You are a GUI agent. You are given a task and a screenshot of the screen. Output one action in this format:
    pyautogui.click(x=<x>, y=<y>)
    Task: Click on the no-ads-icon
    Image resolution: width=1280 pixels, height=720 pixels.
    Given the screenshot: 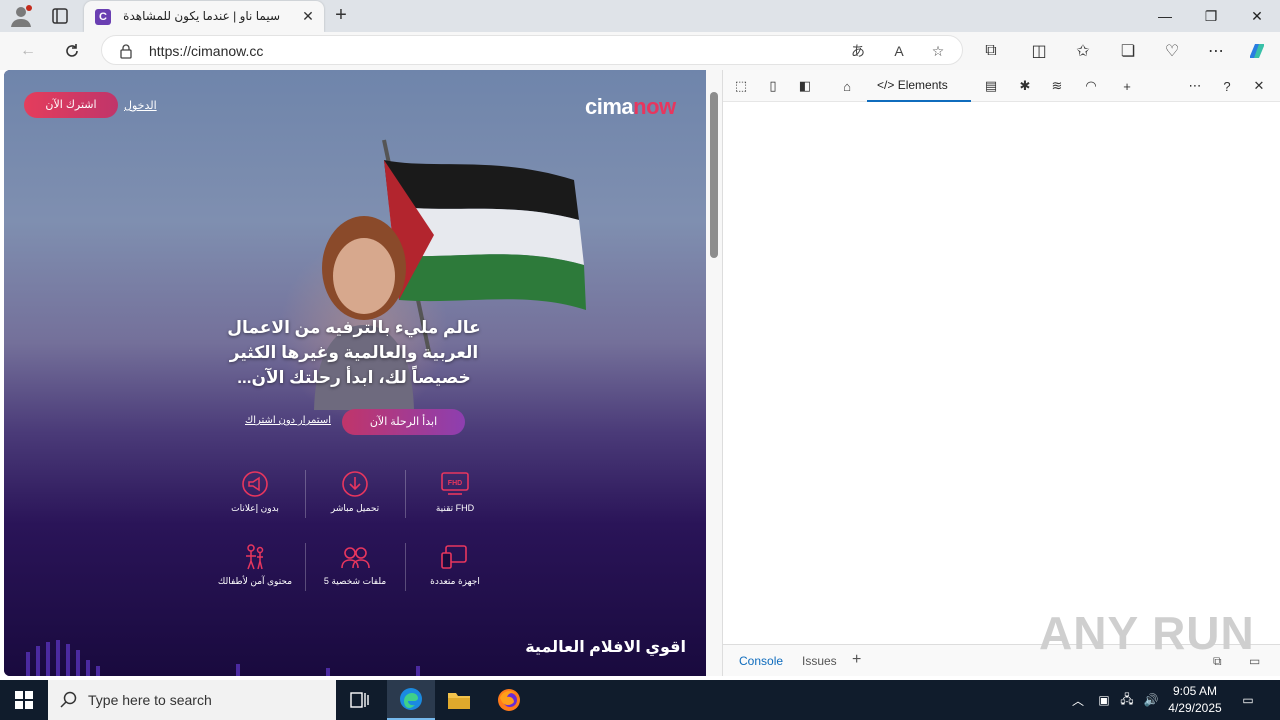 What is the action you would take?
    pyautogui.click(x=255, y=484)
    